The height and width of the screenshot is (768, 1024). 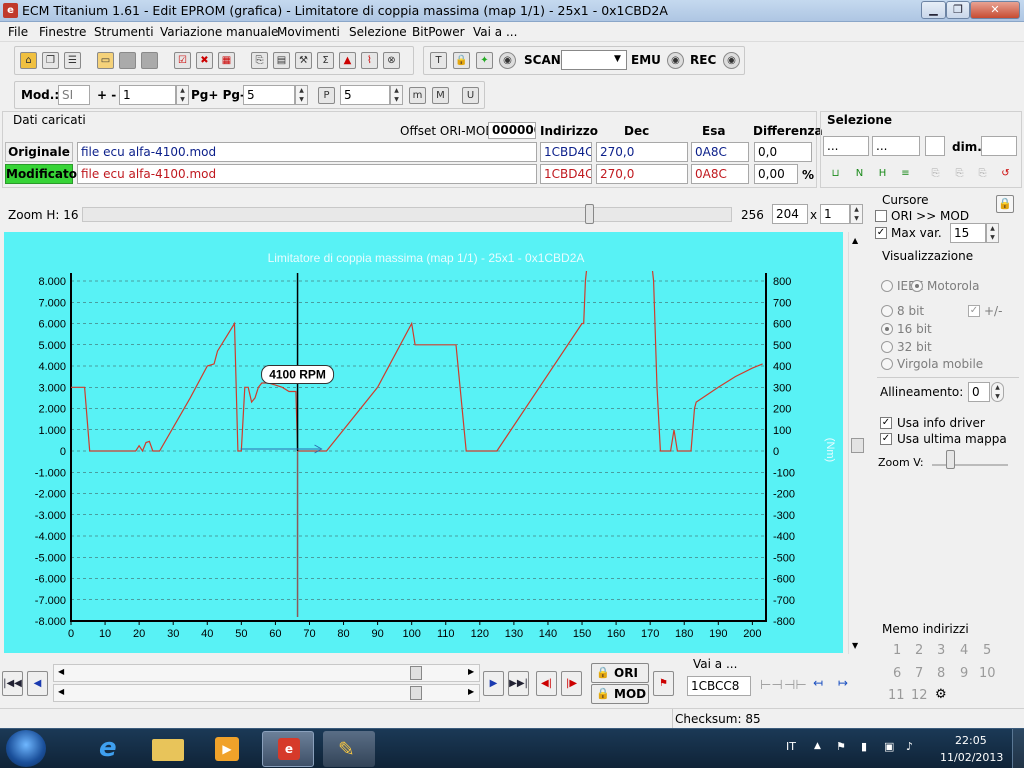 I want to click on save-icon, so click(x=127, y=60).